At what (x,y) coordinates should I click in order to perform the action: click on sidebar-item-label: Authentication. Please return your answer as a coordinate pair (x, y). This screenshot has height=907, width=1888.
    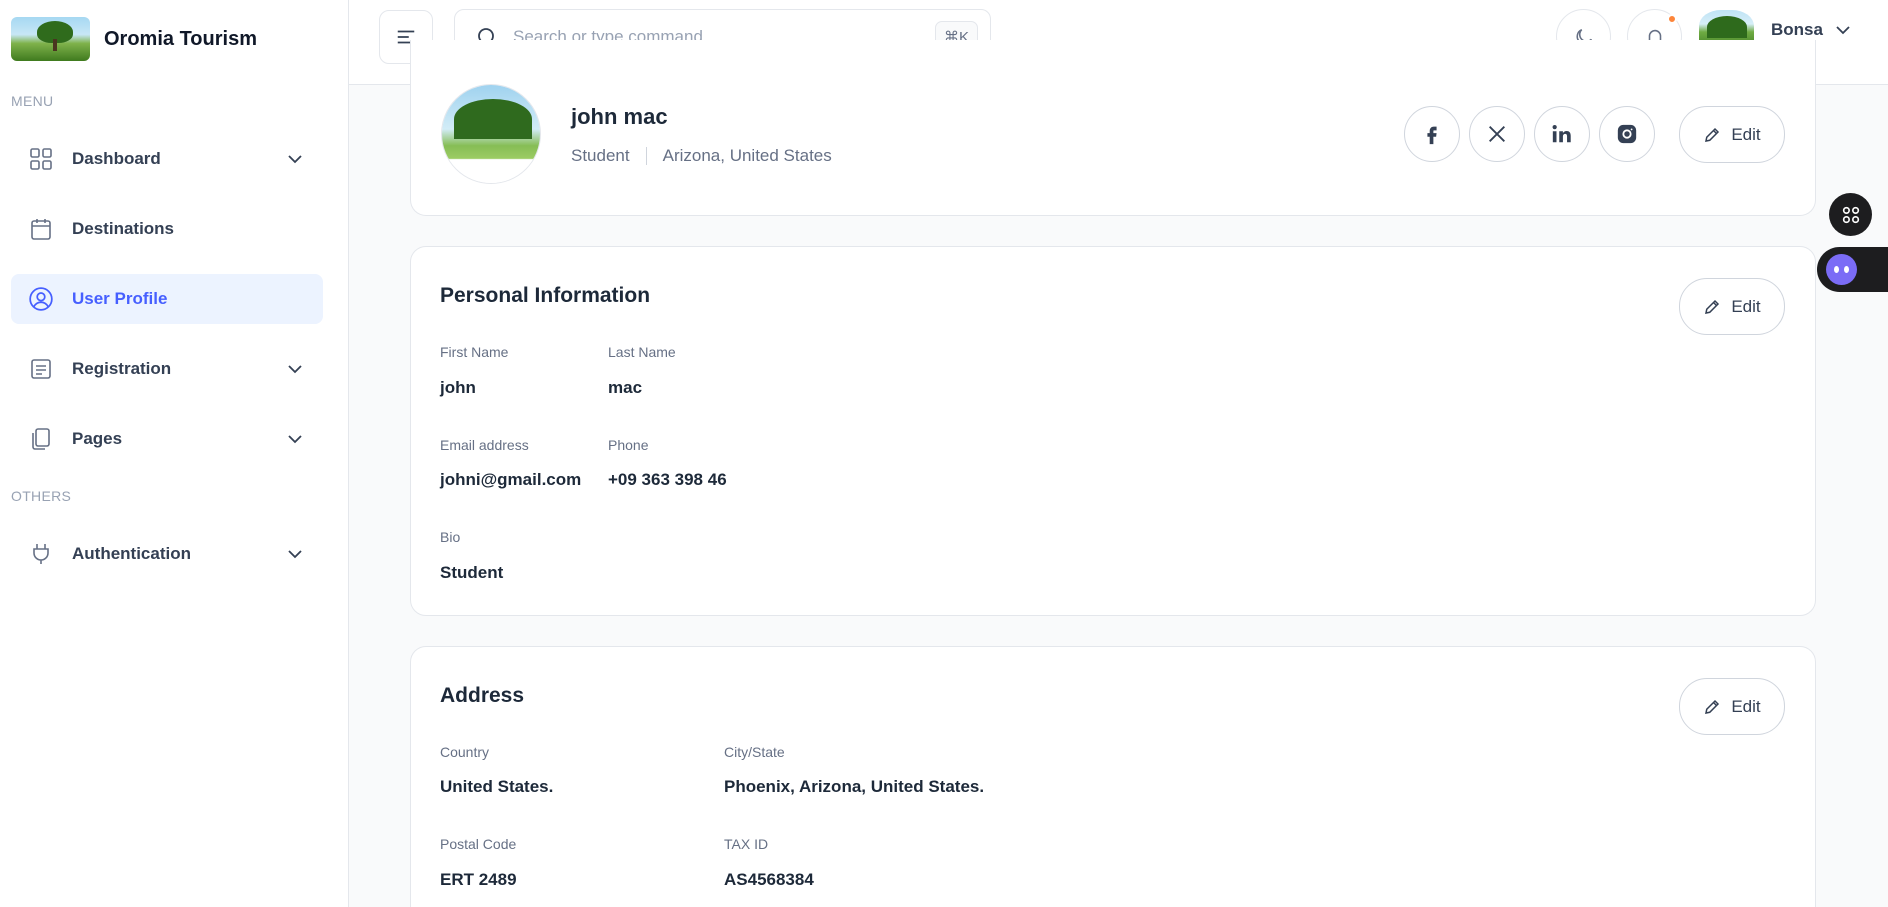
    Looking at the image, I should click on (131, 553).